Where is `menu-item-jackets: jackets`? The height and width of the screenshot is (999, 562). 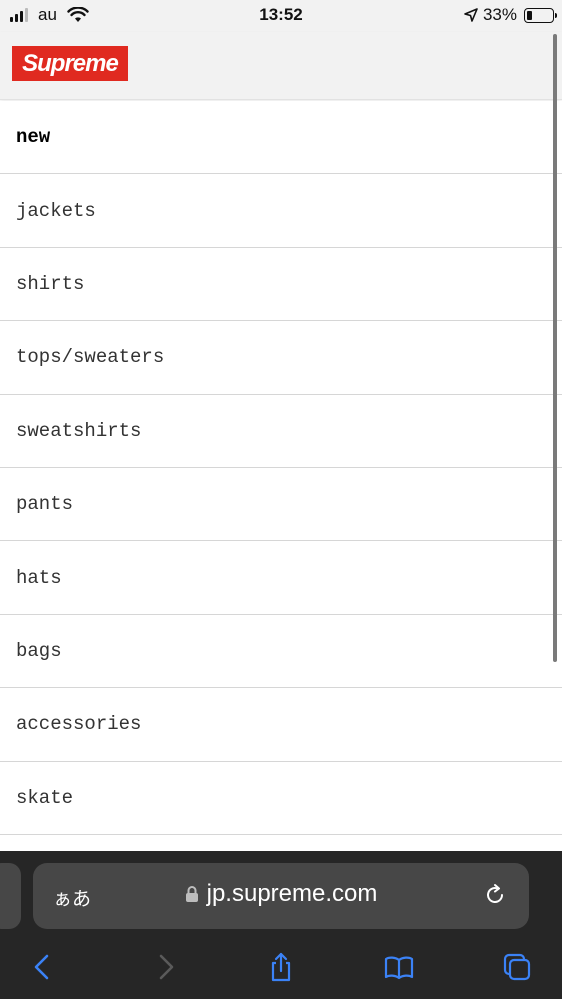 menu-item-jackets: jackets is located at coordinates (281, 211).